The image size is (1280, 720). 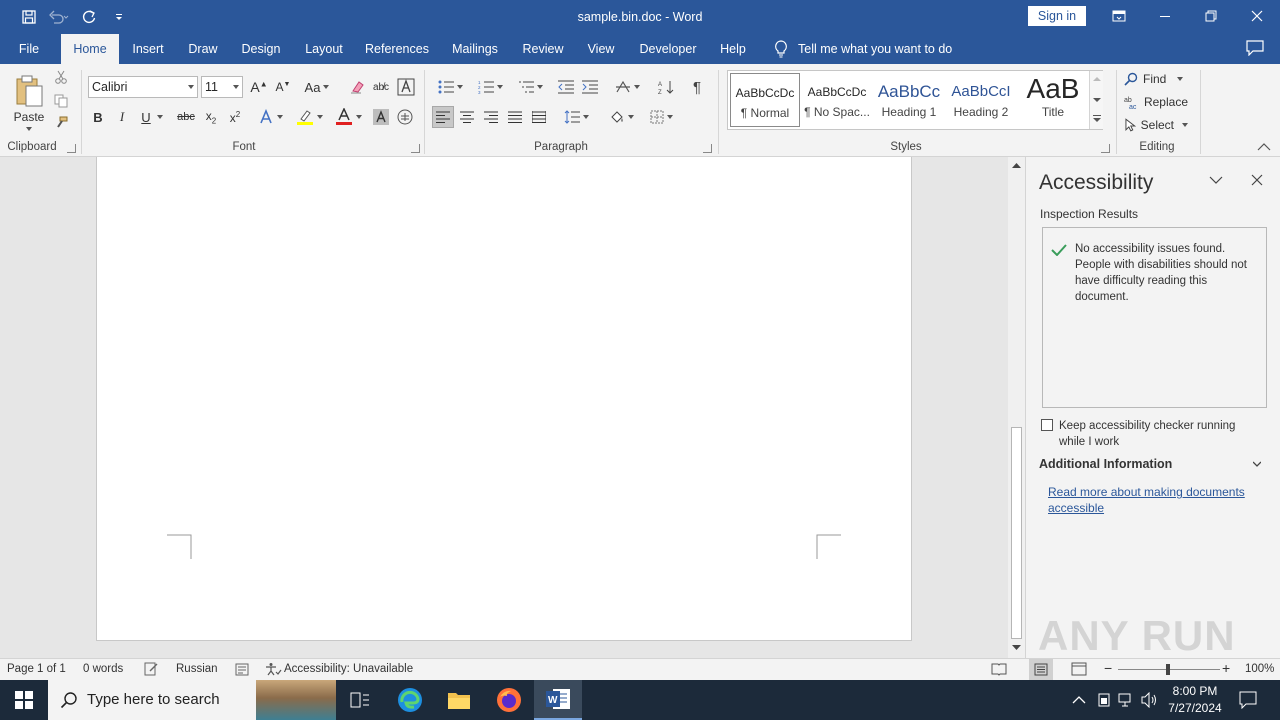 What do you see at coordinates (1156, 79) in the screenshot?
I see `find-button: Find` at bounding box center [1156, 79].